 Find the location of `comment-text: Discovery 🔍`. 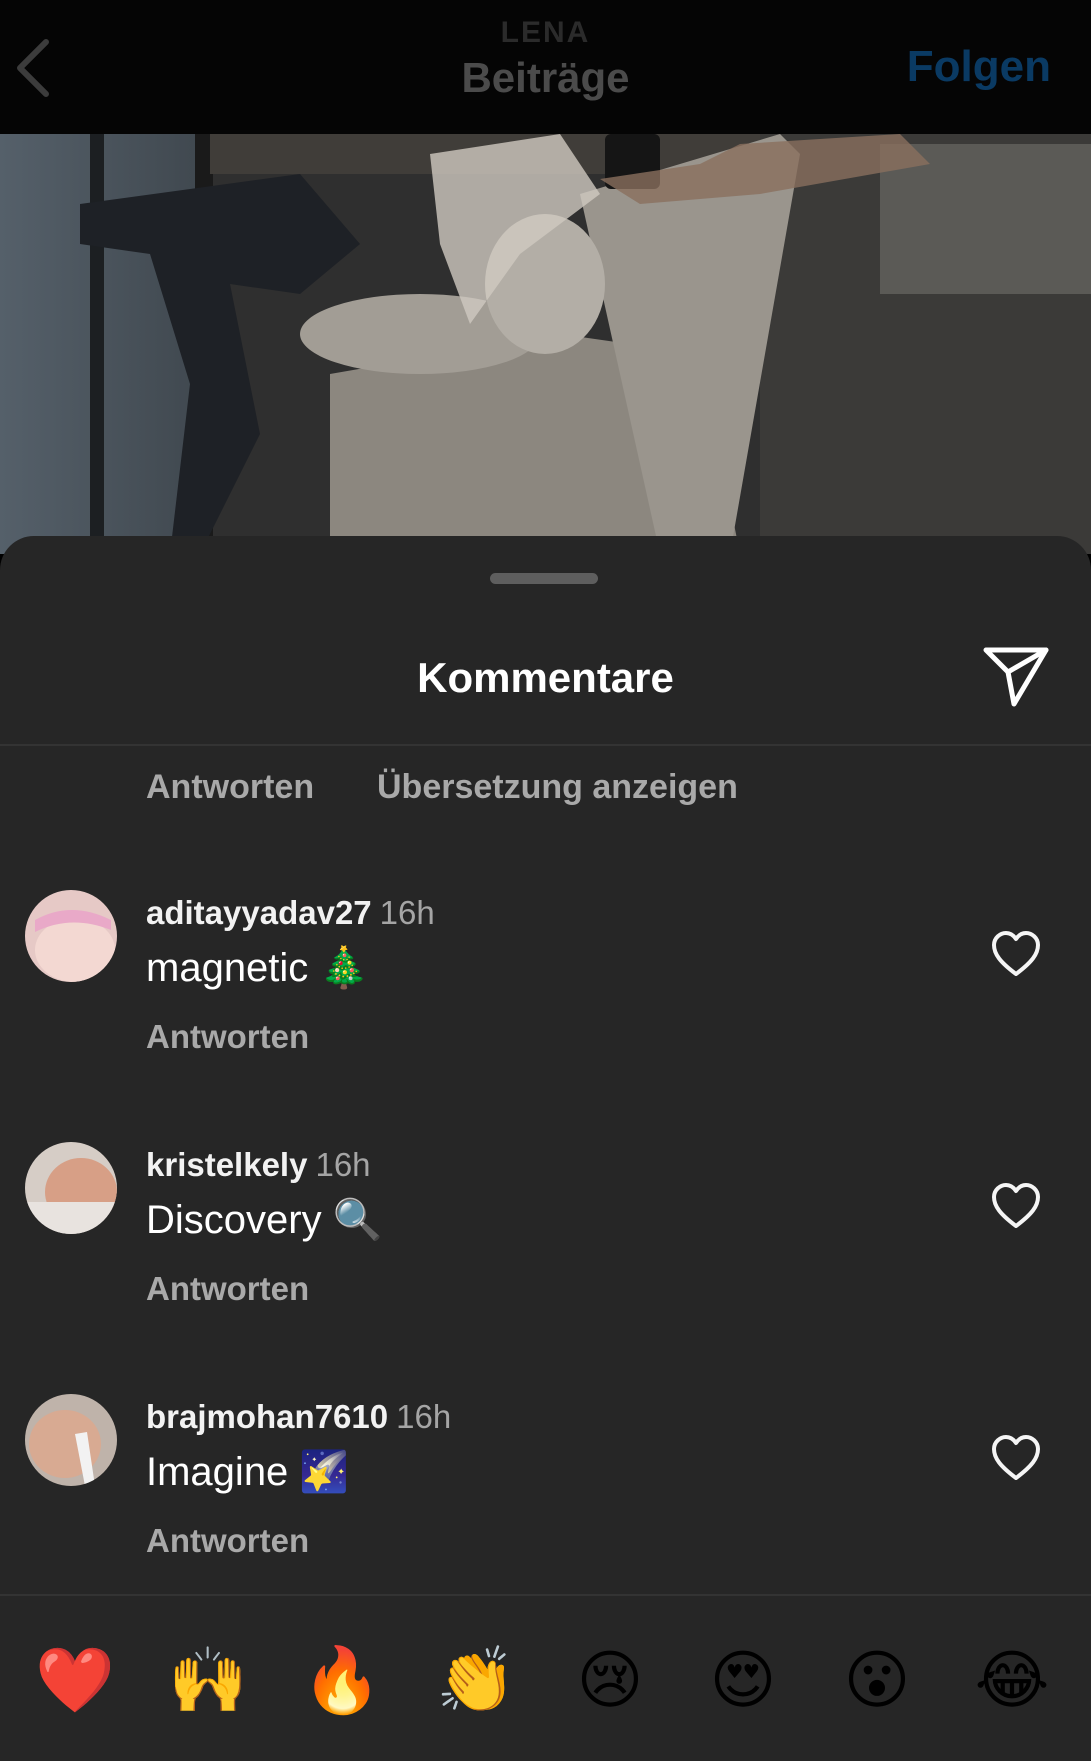

comment-text: Discovery 🔍 is located at coordinates (264, 1220).